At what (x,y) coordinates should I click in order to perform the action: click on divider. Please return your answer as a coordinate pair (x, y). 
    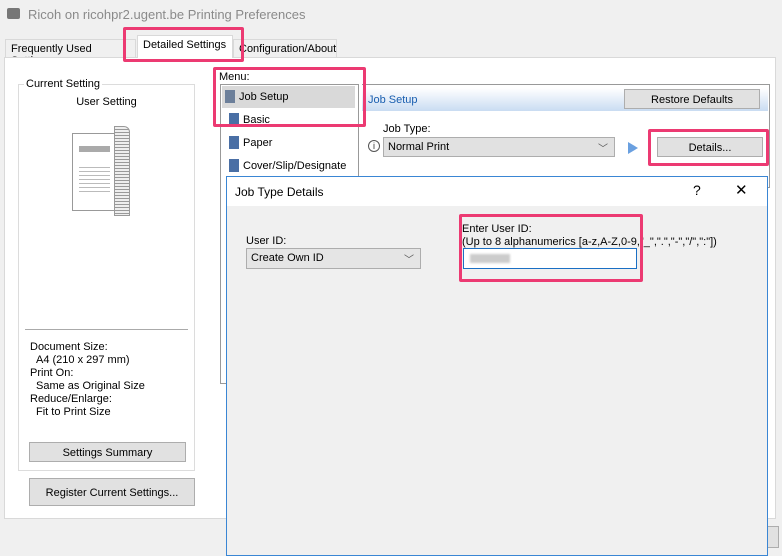
    Looking at the image, I should click on (106, 329).